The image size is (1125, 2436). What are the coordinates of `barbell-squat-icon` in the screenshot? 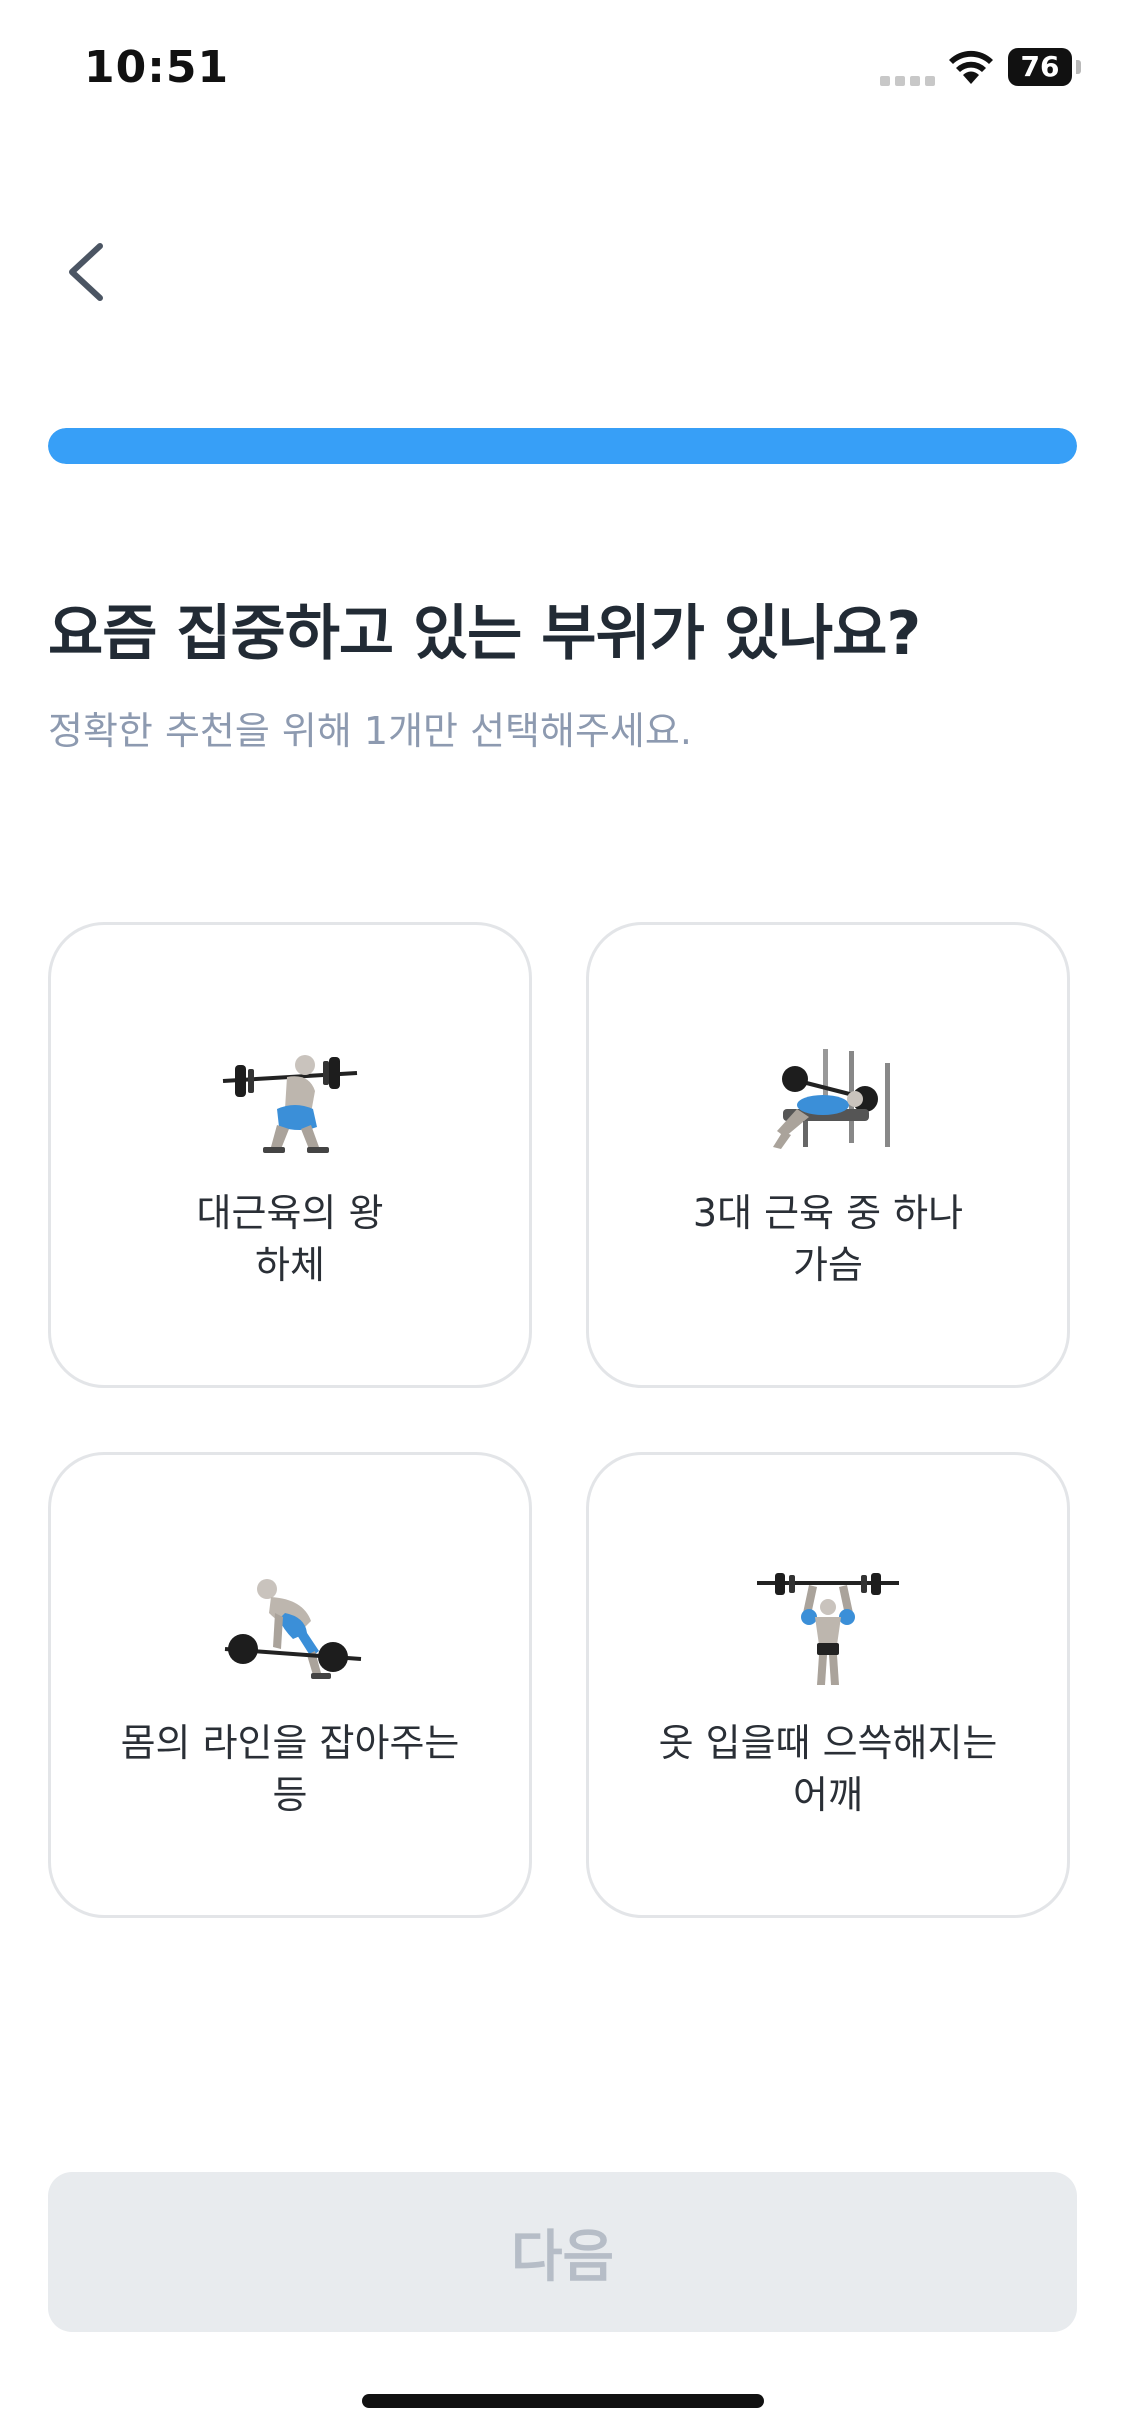 It's located at (290, 1104).